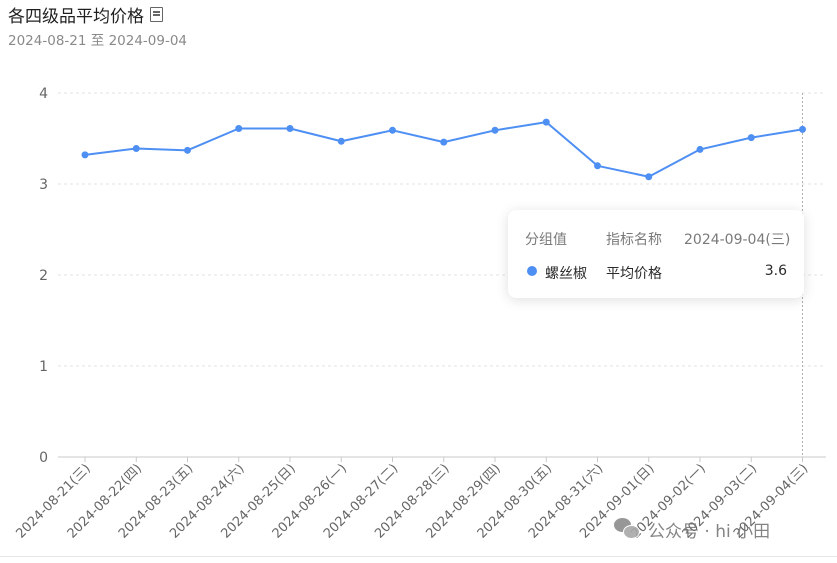  Describe the element at coordinates (418, 556) in the screenshot. I see `bottom-divider` at that location.